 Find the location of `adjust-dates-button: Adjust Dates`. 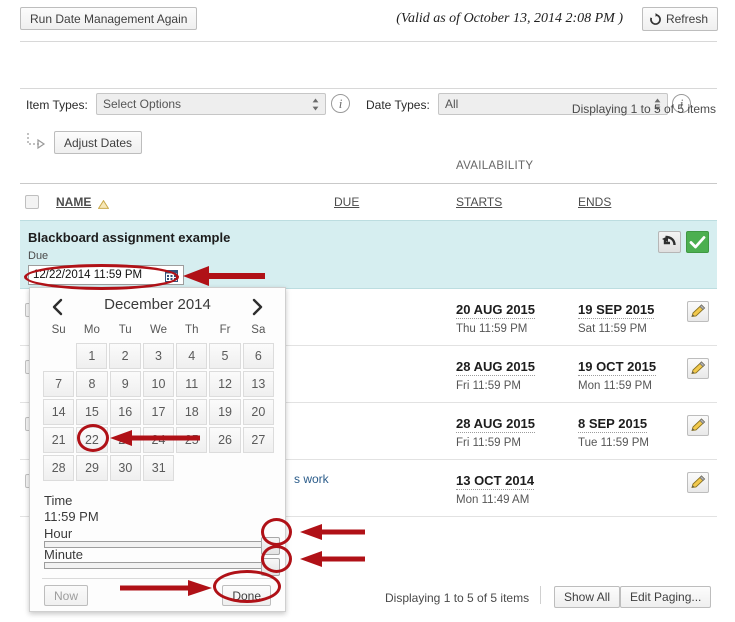

adjust-dates-button: Adjust Dates is located at coordinates (98, 142).